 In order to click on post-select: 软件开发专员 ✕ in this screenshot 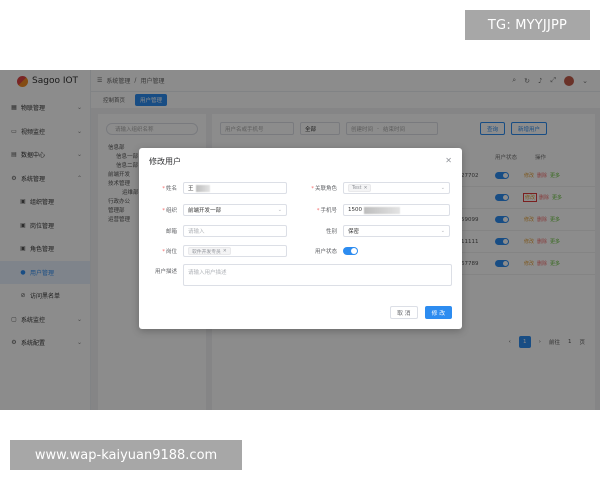, I will do `click(235, 251)`.